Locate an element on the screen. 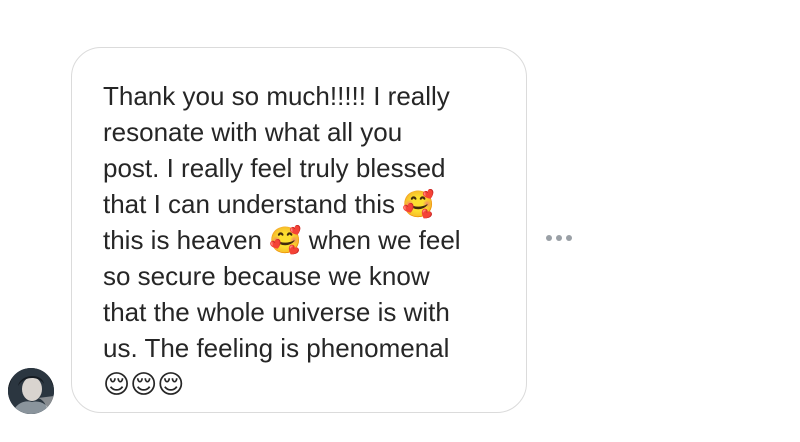  avatar-photo-icon is located at coordinates (31, 391).